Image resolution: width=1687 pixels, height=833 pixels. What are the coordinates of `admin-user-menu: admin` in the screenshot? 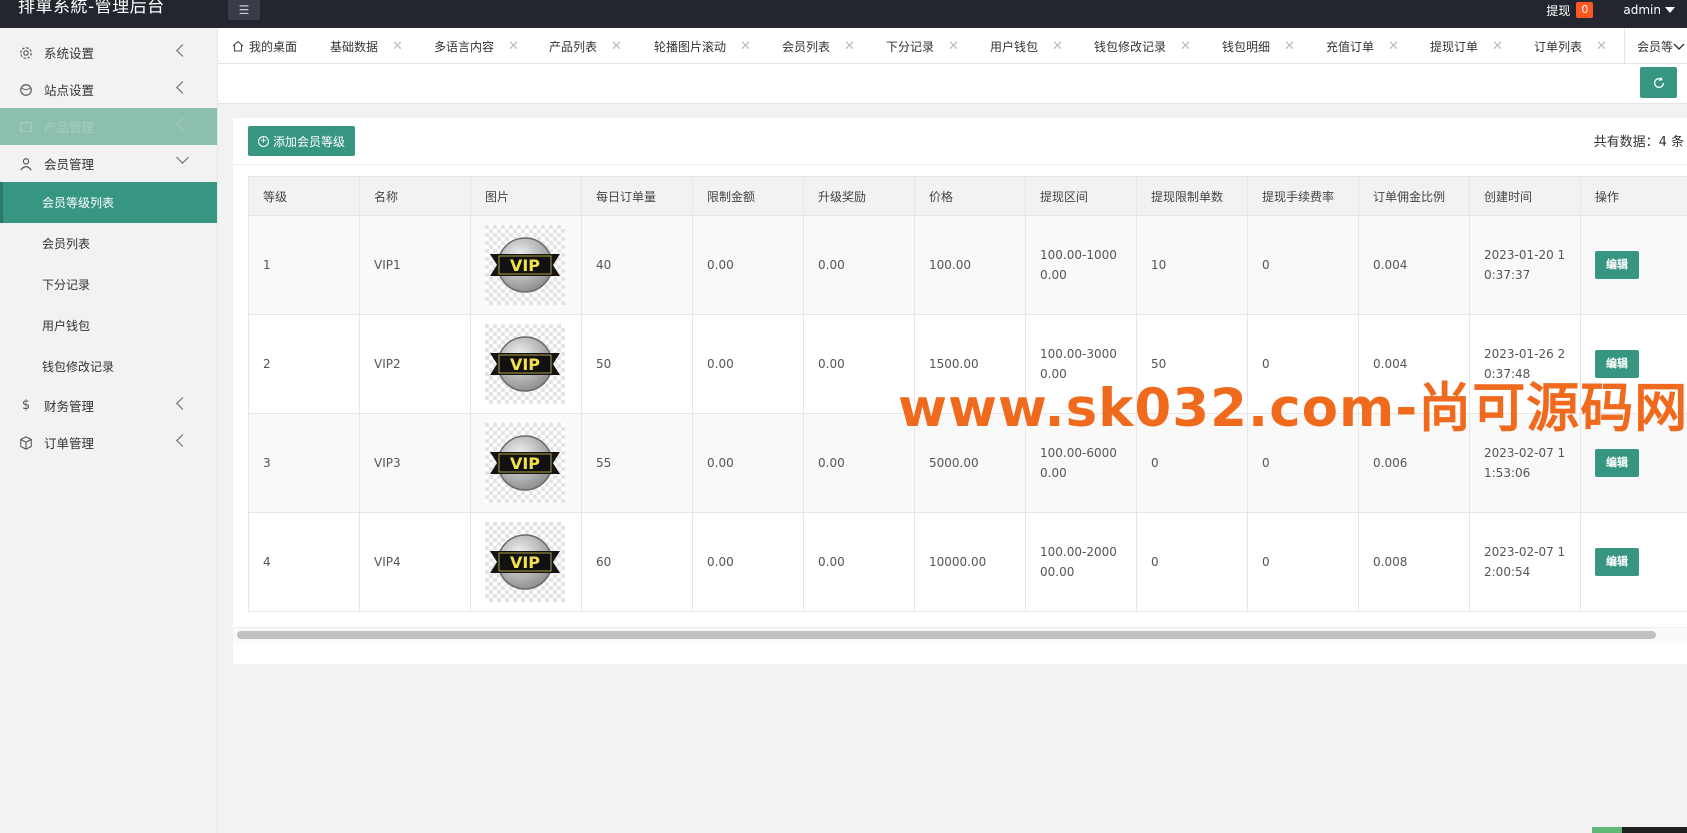 It's located at (1642, 10).